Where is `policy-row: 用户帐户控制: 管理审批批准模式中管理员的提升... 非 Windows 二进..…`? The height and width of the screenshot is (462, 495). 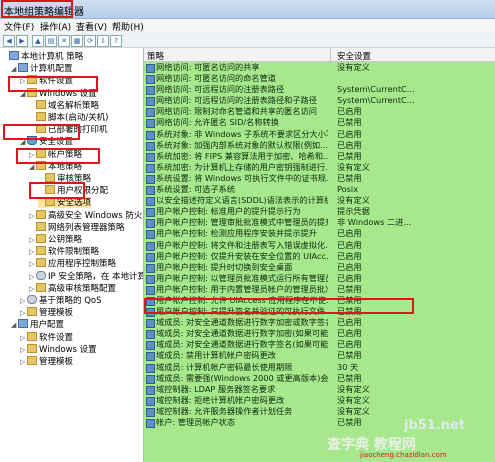 policy-row: 用户帐户控制: 管理审批批准模式中管理员的提升... 非 Windows 二进..… is located at coordinates (319, 223).